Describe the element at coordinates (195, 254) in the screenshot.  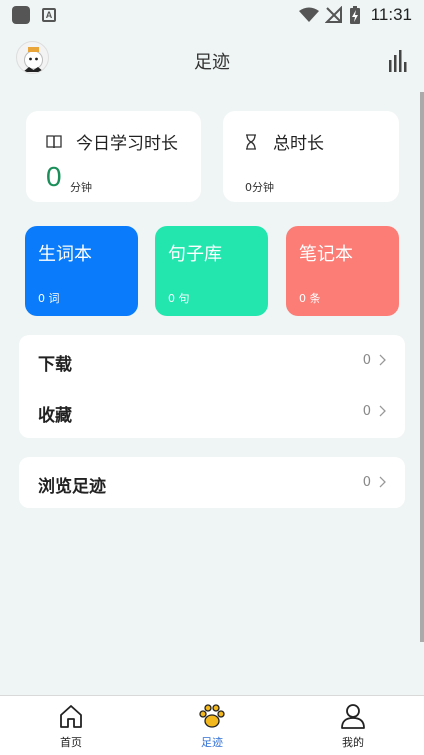
I see `sentence-library-title: 句子库` at that location.